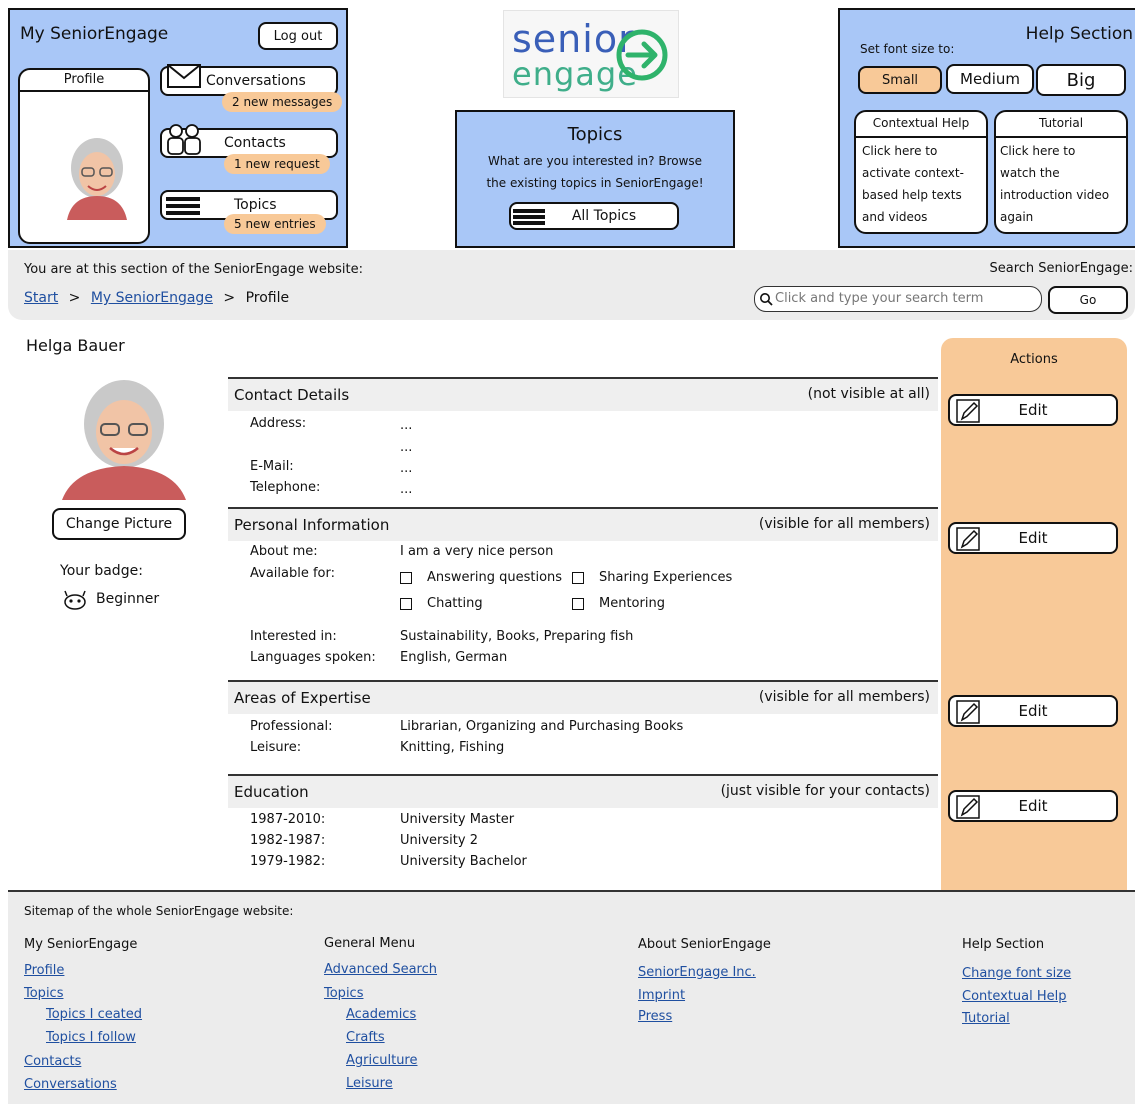 This screenshot has height=1104, width=1135. Describe the element at coordinates (94, 34) in the screenshot. I see `my-panel-title: My SeniorEngage` at that location.